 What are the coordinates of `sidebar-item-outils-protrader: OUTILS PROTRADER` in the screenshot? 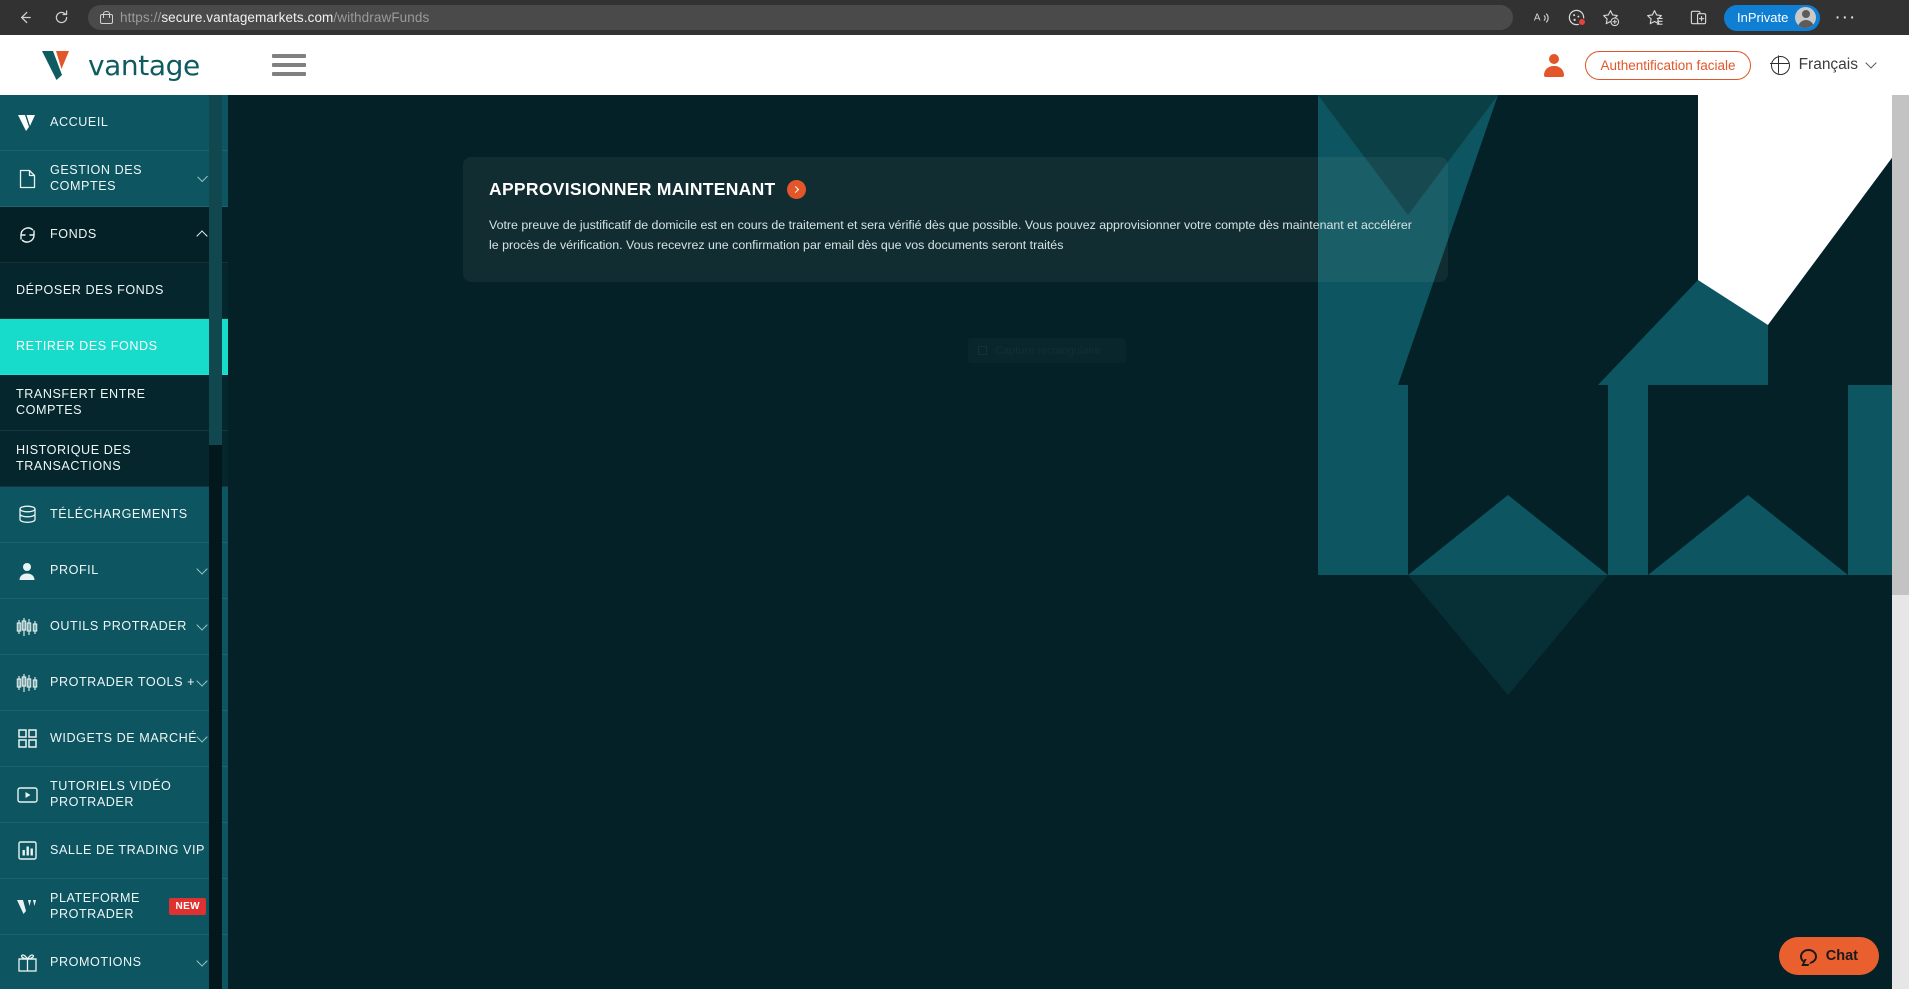 It's located at (114, 627).